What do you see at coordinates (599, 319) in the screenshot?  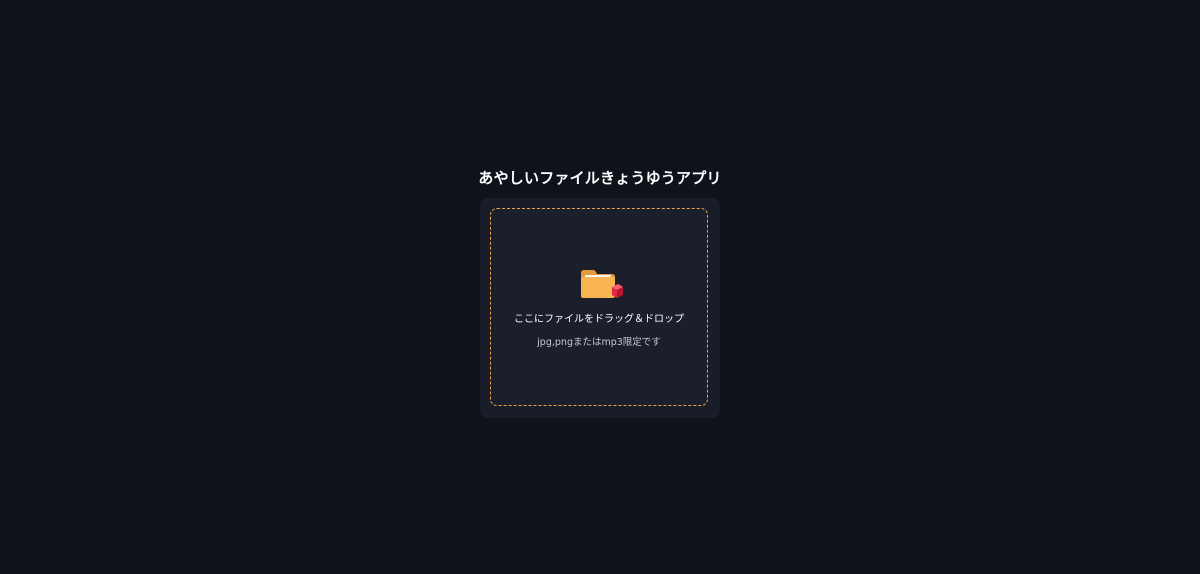 I see `dropzone-instruction: ここにファイルをドラッグ＆ドロップ` at bounding box center [599, 319].